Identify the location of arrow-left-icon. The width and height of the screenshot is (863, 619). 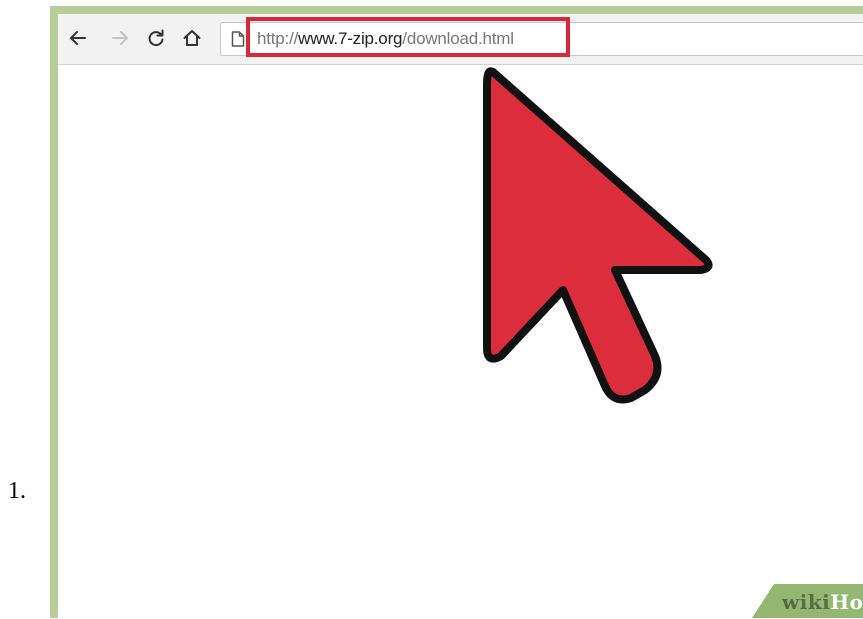
(78, 38).